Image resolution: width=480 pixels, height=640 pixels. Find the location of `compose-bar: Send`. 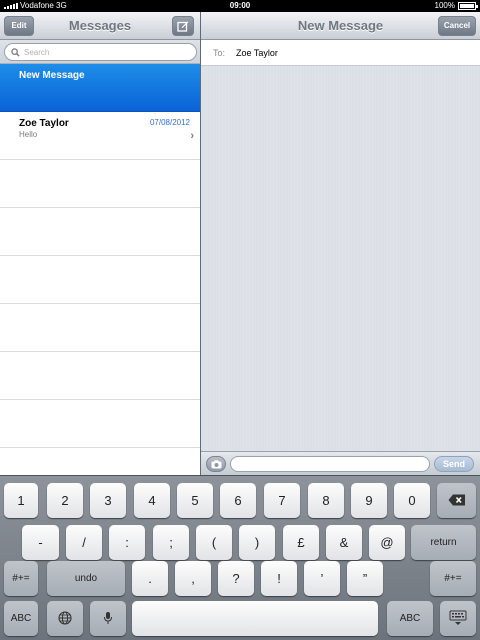

compose-bar: Send is located at coordinates (340, 463).